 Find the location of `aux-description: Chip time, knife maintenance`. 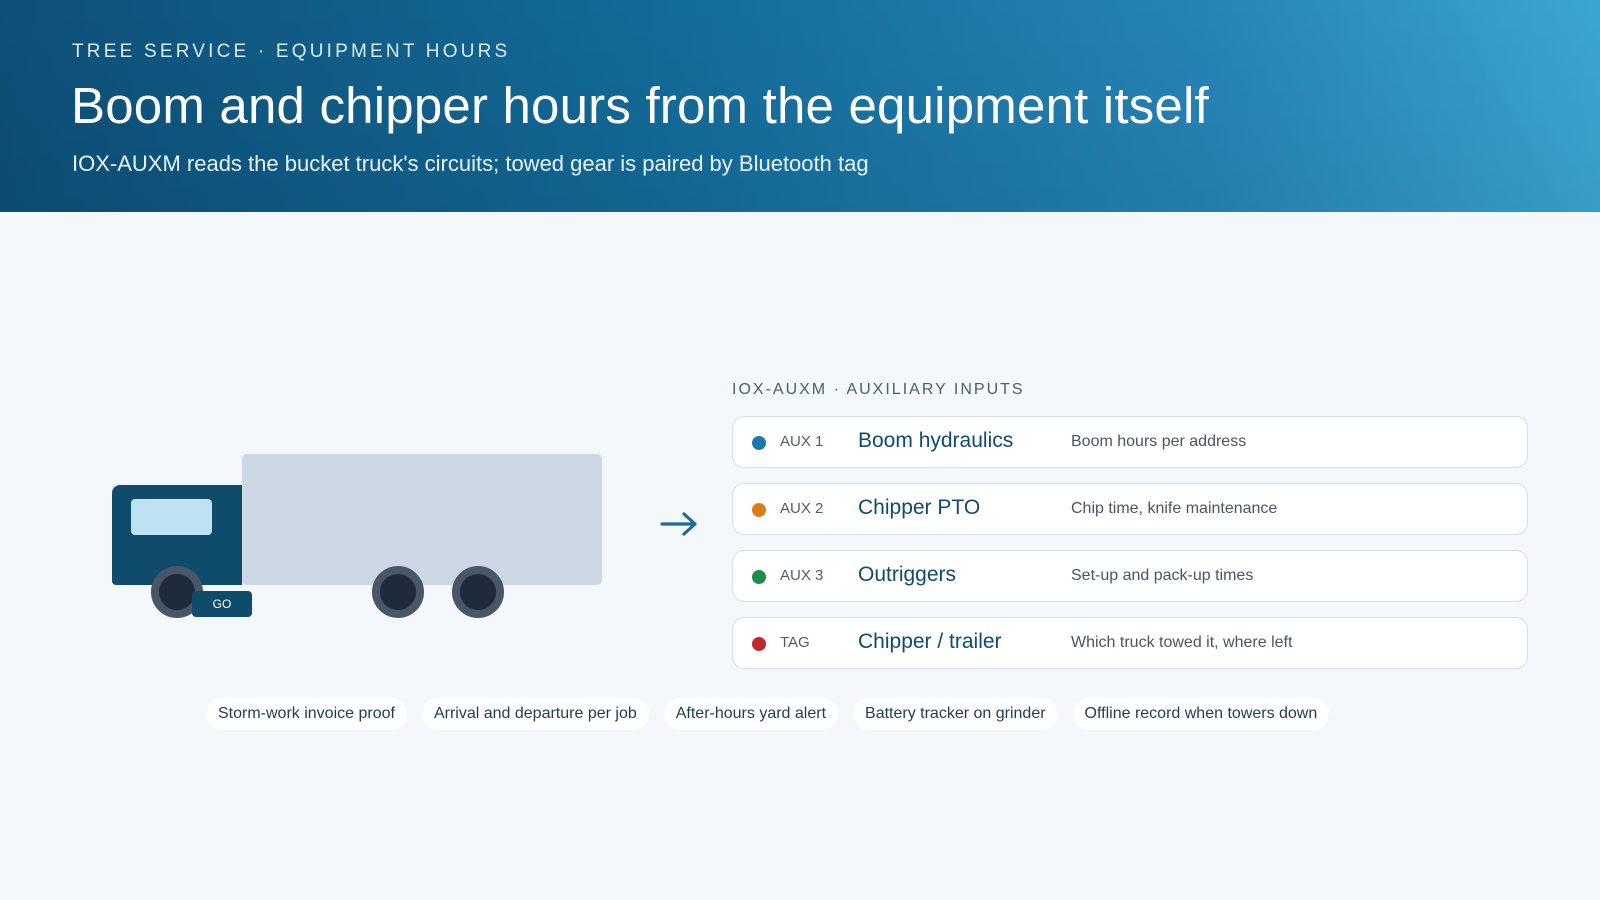

aux-description: Chip time, knife maintenance is located at coordinates (1174, 508).